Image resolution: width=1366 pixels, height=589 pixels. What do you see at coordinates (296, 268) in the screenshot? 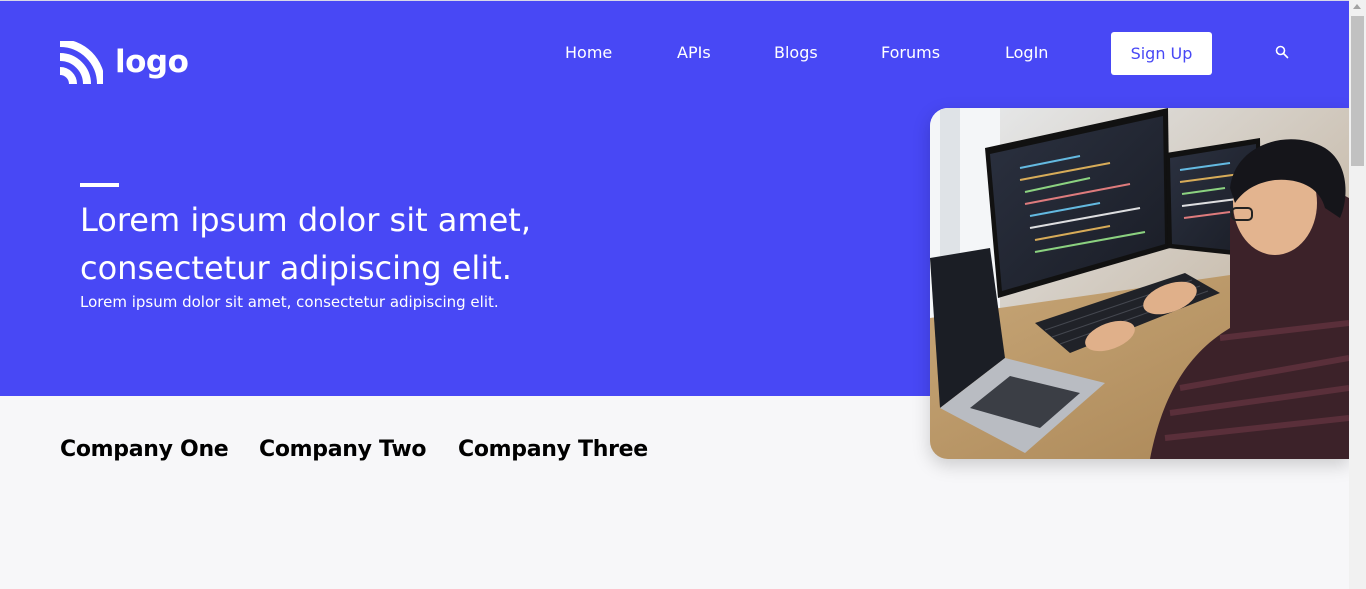
I see `hero-headline-line2: consectetur adipiscing elit.` at bounding box center [296, 268].